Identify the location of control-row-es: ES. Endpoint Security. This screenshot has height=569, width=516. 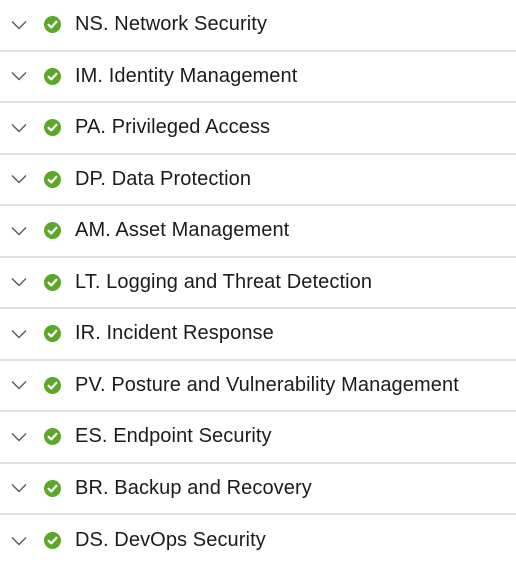
(258, 438).